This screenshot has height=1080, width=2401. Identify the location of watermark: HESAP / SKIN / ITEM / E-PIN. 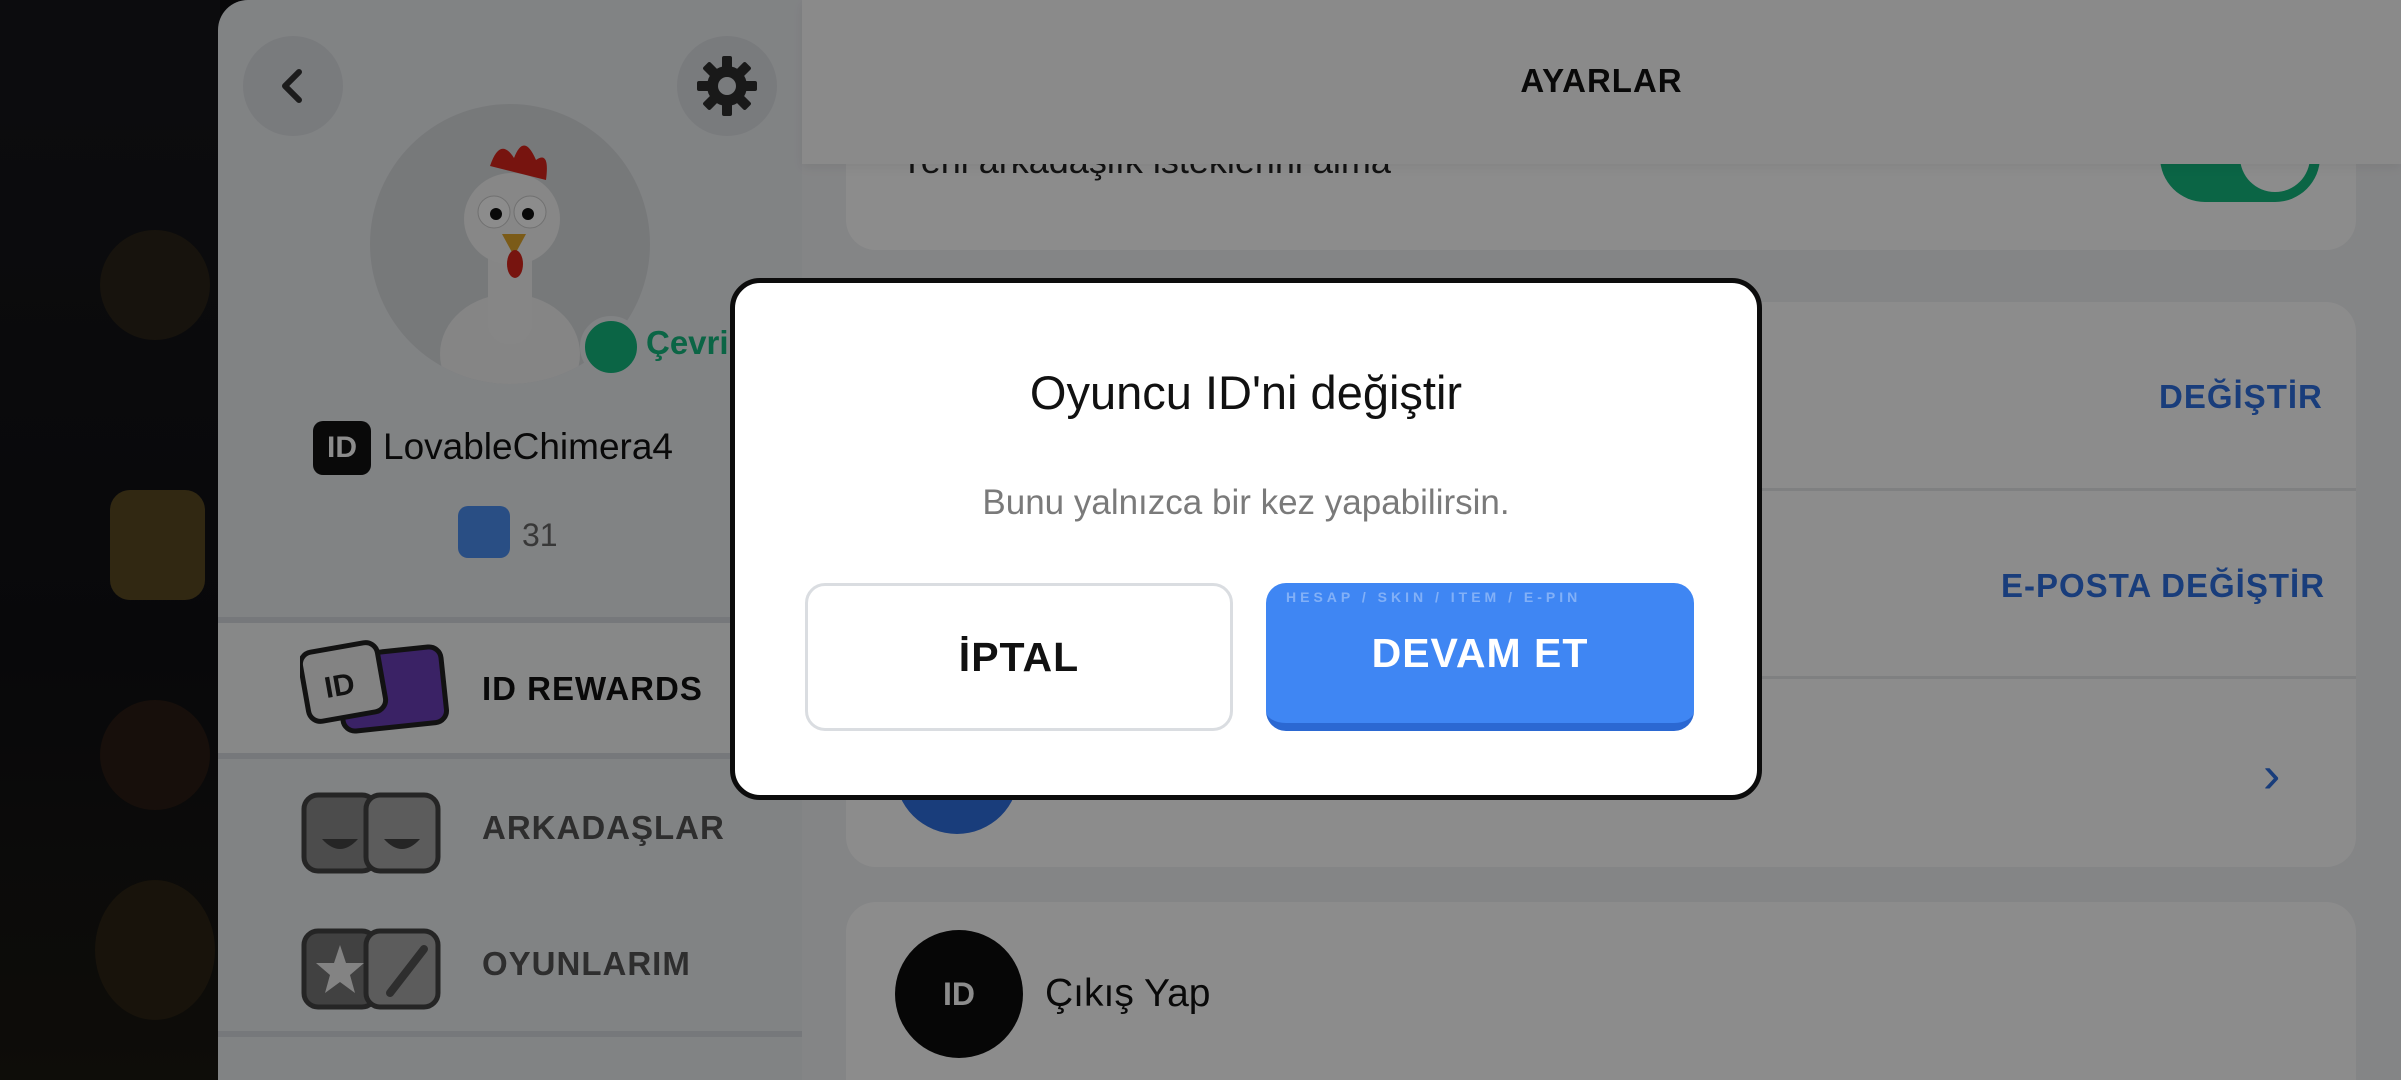
(1434, 597).